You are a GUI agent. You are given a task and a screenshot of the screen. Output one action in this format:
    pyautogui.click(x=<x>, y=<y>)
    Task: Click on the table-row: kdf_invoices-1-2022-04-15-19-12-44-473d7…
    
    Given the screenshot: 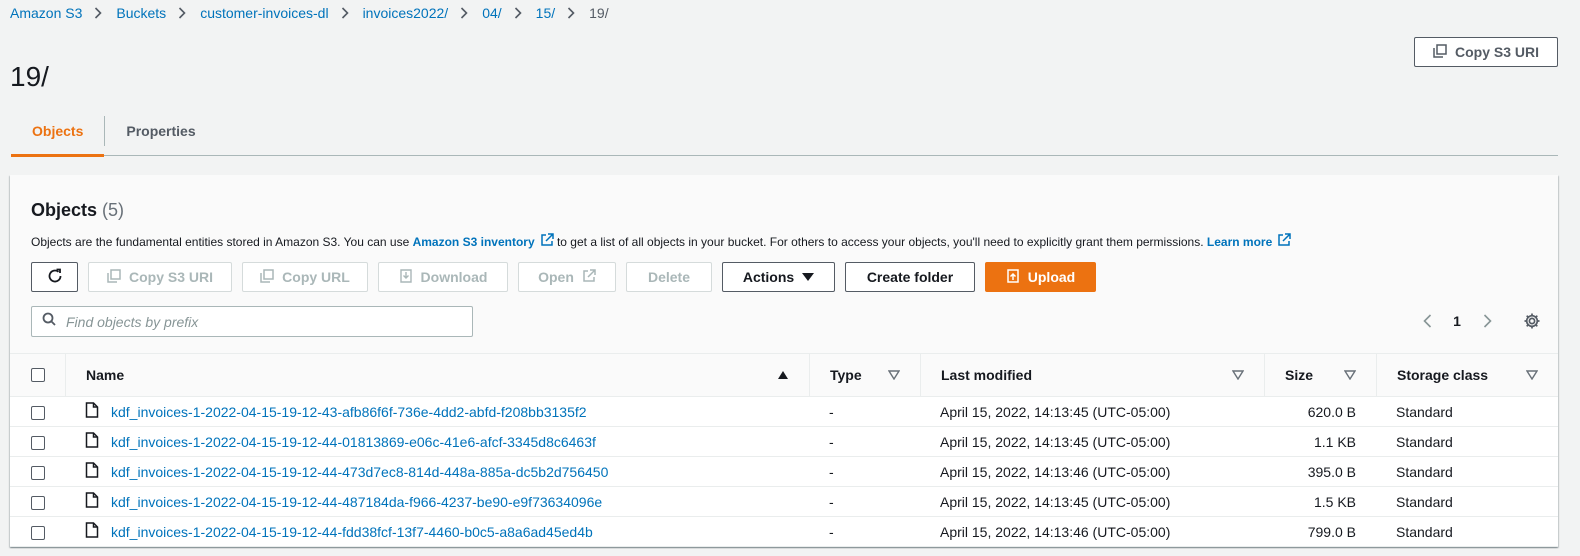 What is the action you would take?
    pyautogui.click(x=784, y=471)
    